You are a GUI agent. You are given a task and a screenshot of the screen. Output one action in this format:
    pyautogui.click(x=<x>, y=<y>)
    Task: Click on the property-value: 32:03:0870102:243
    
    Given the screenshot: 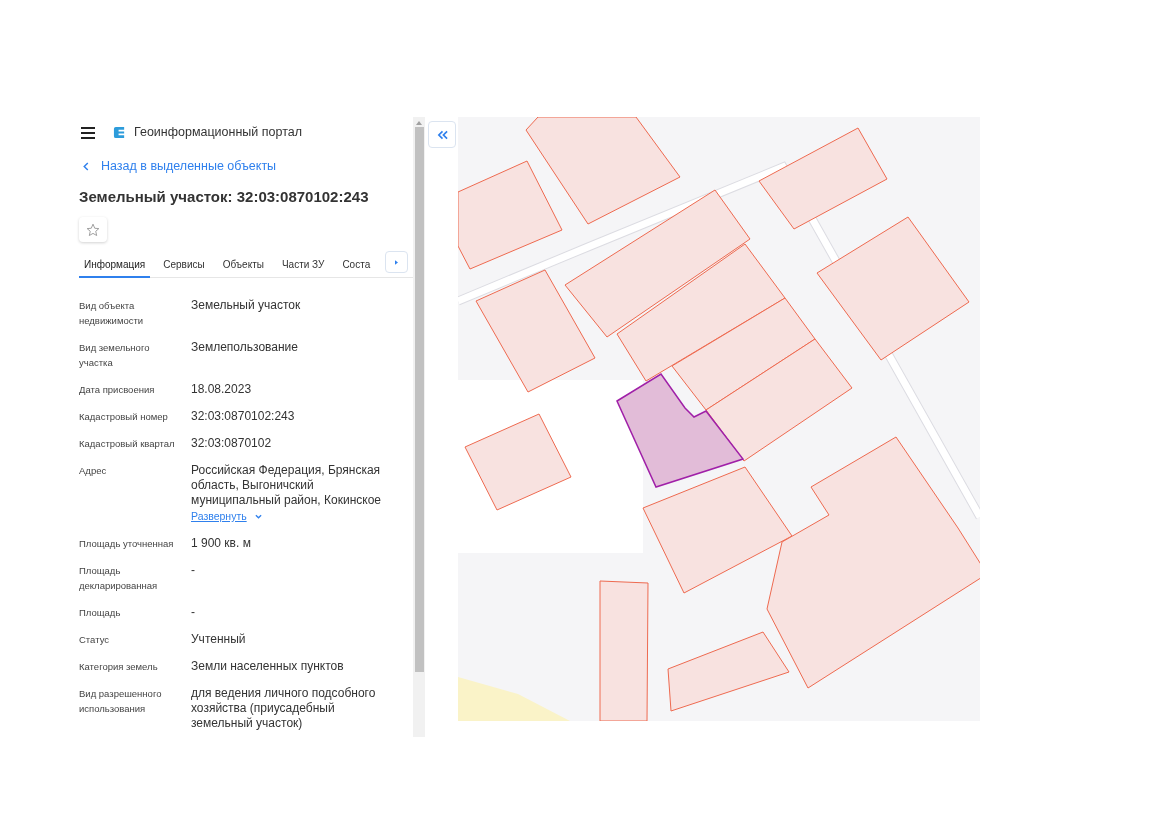 What is the action you would take?
    pyautogui.click(x=243, y=416)
    